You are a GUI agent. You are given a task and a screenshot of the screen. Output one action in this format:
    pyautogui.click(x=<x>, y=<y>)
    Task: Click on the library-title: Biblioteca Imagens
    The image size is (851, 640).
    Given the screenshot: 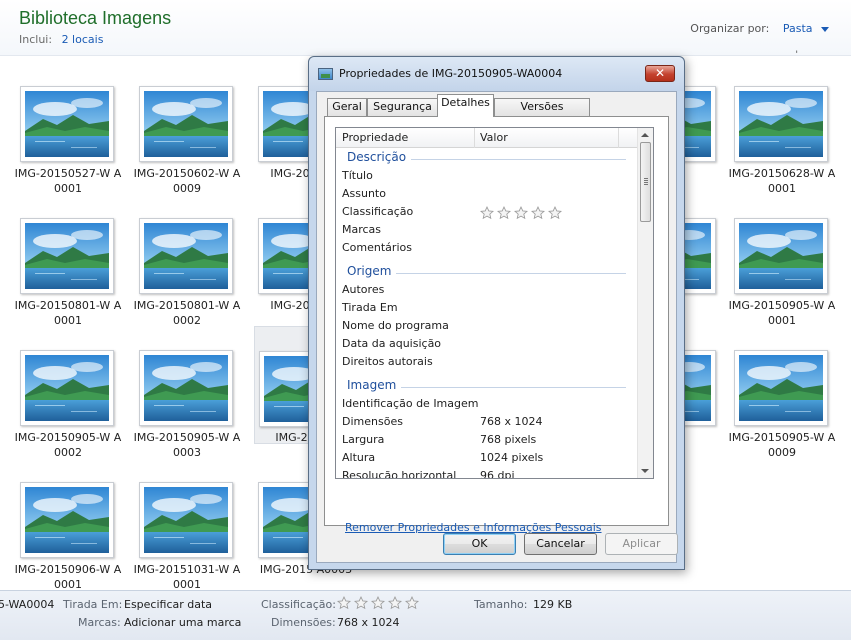 What is the action you would take?
    pyautogui.click(x=95, y=18)
    